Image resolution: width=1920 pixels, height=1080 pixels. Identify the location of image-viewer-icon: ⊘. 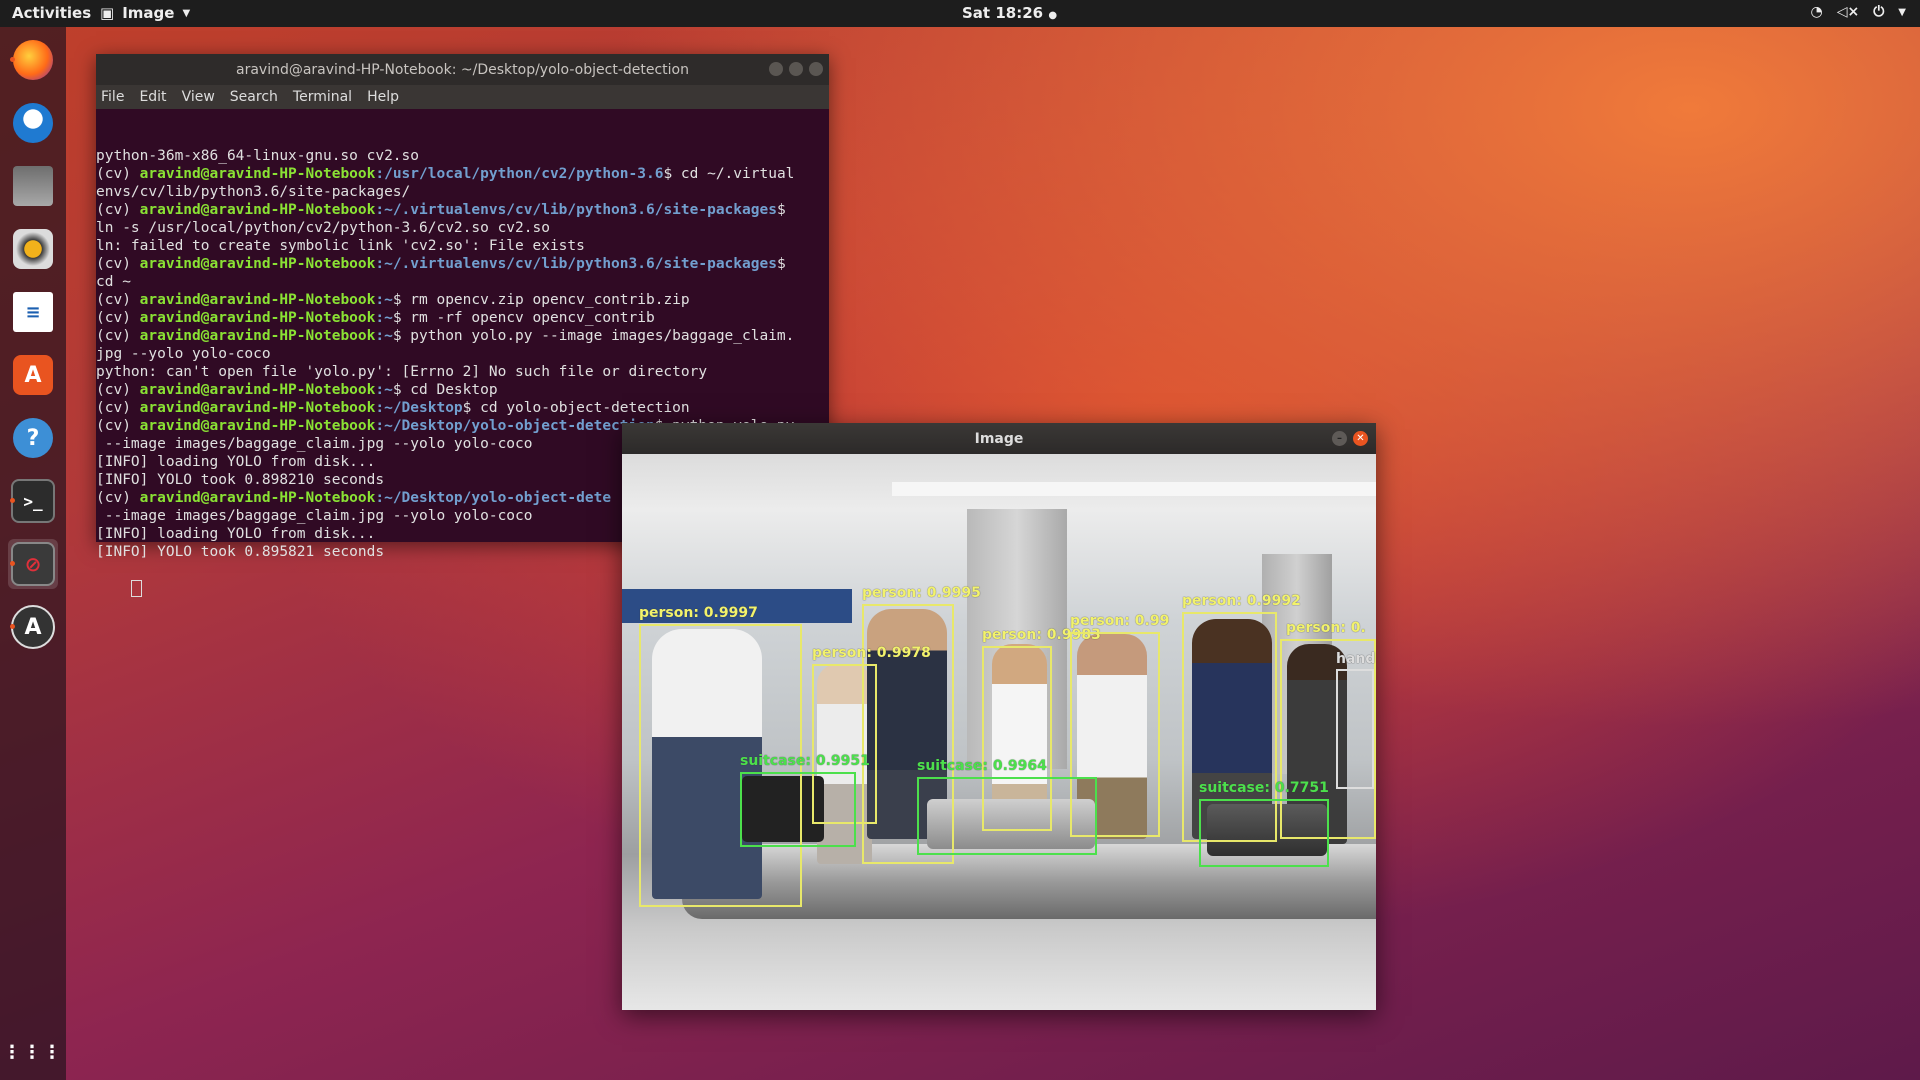
(33, 564).